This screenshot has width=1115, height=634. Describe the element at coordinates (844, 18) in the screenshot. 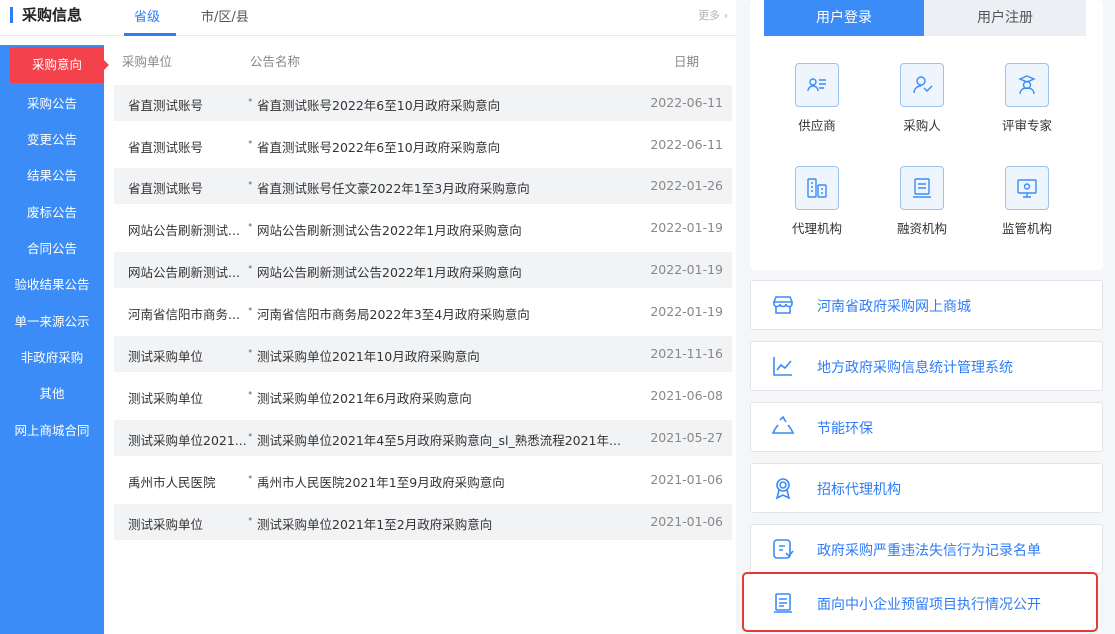

I see `tab-user-login: 用户登录` at that location.